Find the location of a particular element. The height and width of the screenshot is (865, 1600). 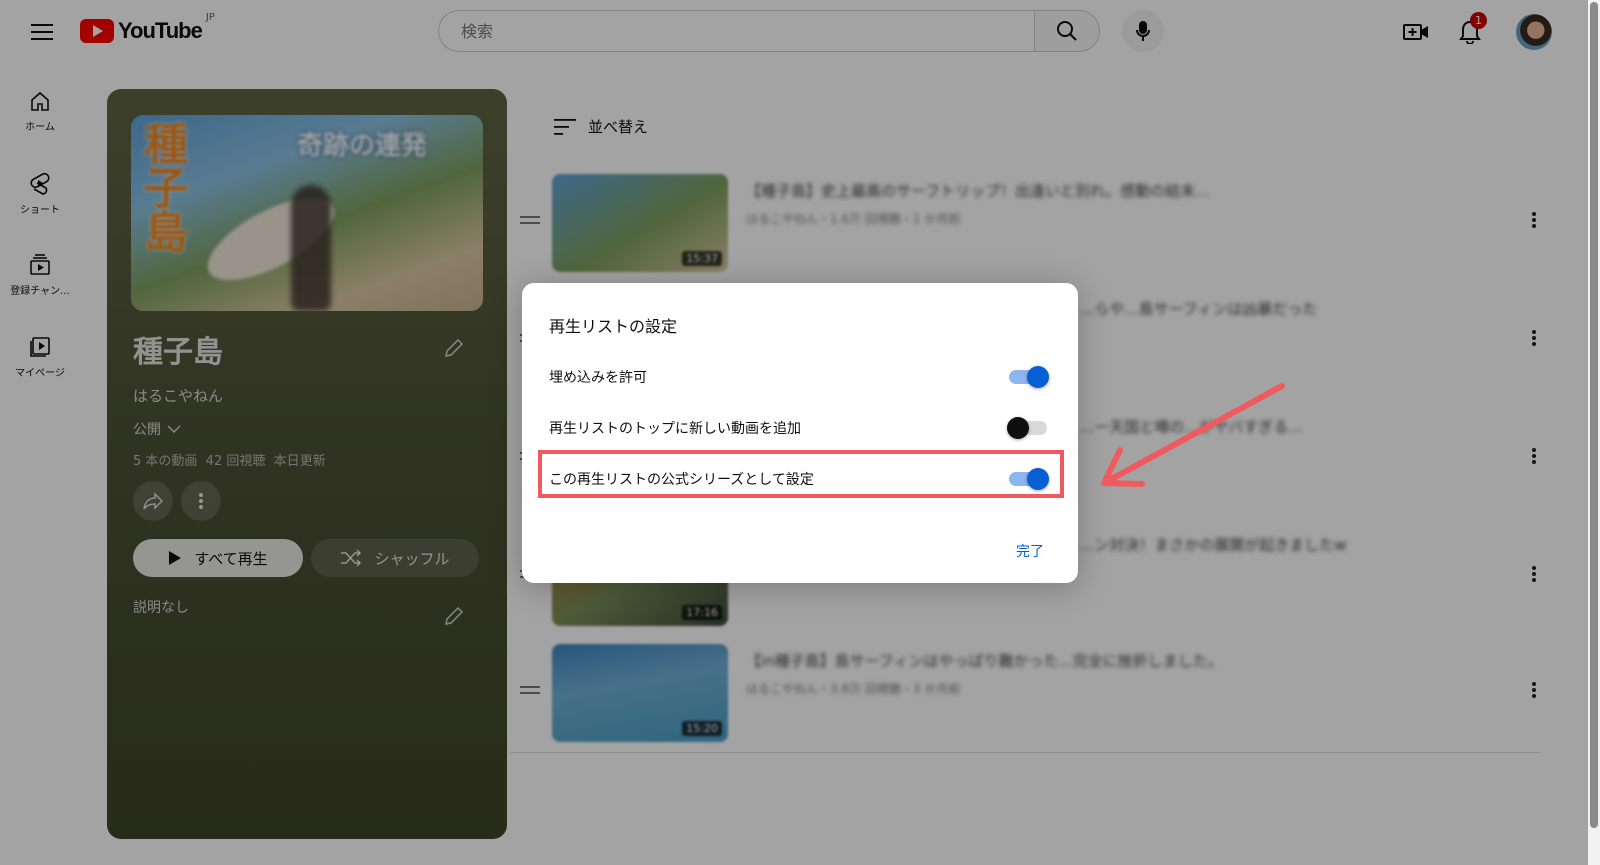

highlight-box is located at coordinates (801, 474).